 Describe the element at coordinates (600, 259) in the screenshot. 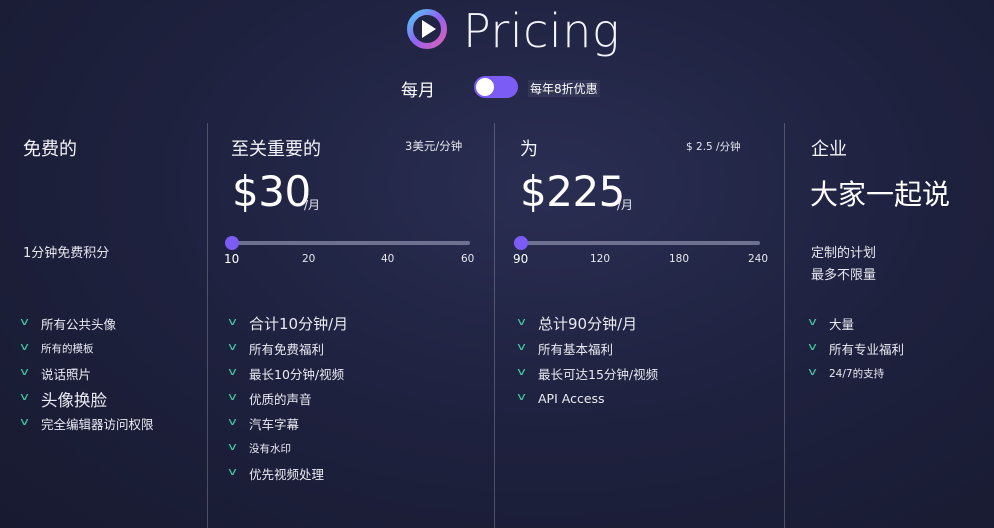

I see `slider-tick: 120` at that location.